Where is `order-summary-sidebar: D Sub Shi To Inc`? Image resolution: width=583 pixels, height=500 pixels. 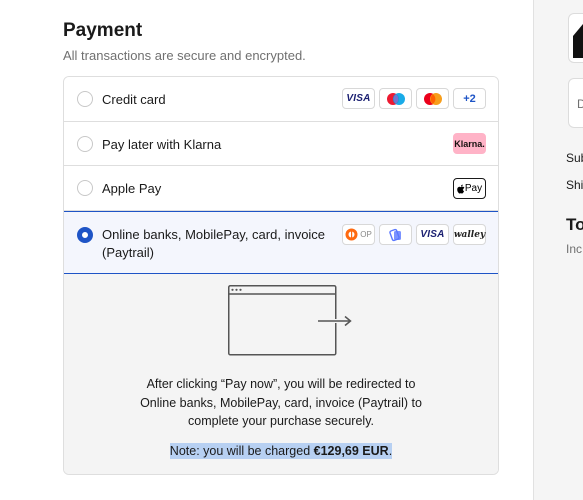 order-summary-sidebar: D Sub Shi To Inc is located at coordinates (558, 250).